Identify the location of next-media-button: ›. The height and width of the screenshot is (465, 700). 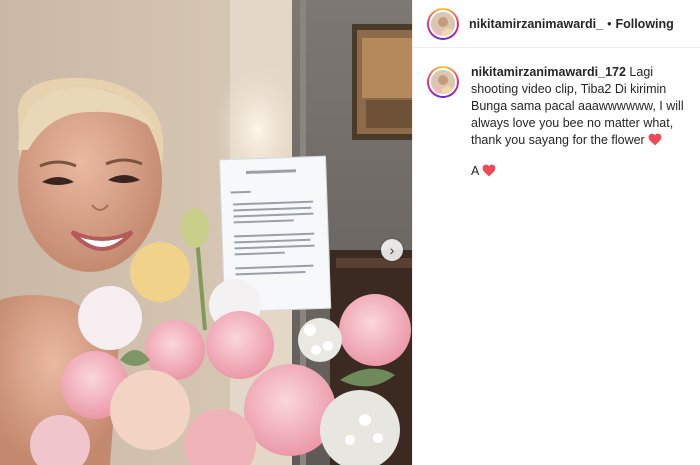
(392, 250).